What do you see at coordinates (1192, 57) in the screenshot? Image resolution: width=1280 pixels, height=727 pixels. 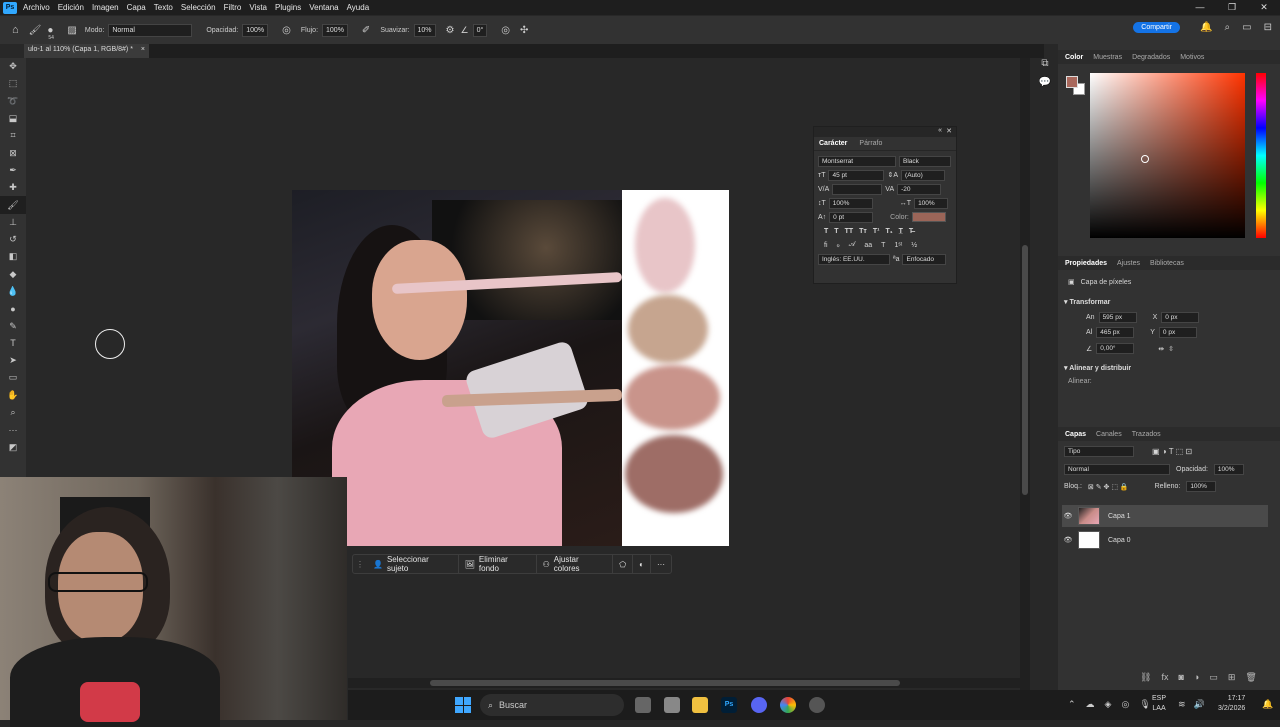 I see `tab-motivos: Motivos` at bounding box center [1192, 57].